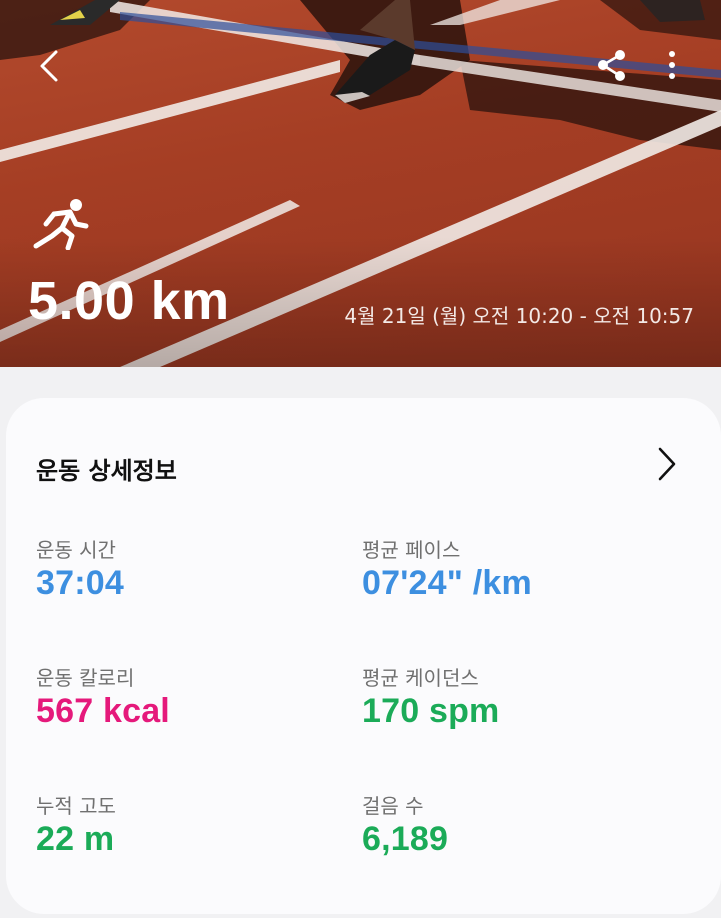 Image resolution: width=721 pixels, height=918 pixels. Describe the element at coordinates (76, 806) in the screenshot. I see `stat-label-elevation: 누적 고도` at that location.